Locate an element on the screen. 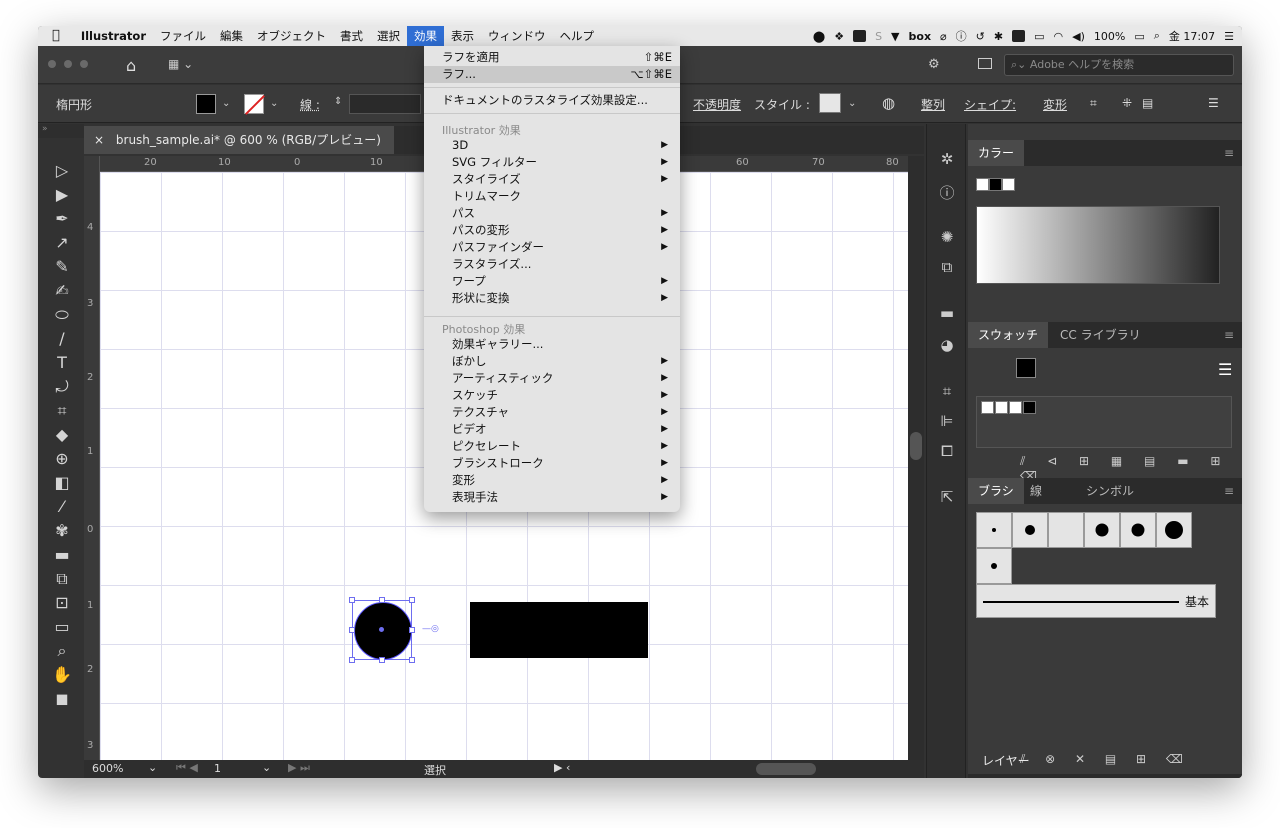  eyedropper-tool-icon: ⁄ is located at coordinates (62, 507).